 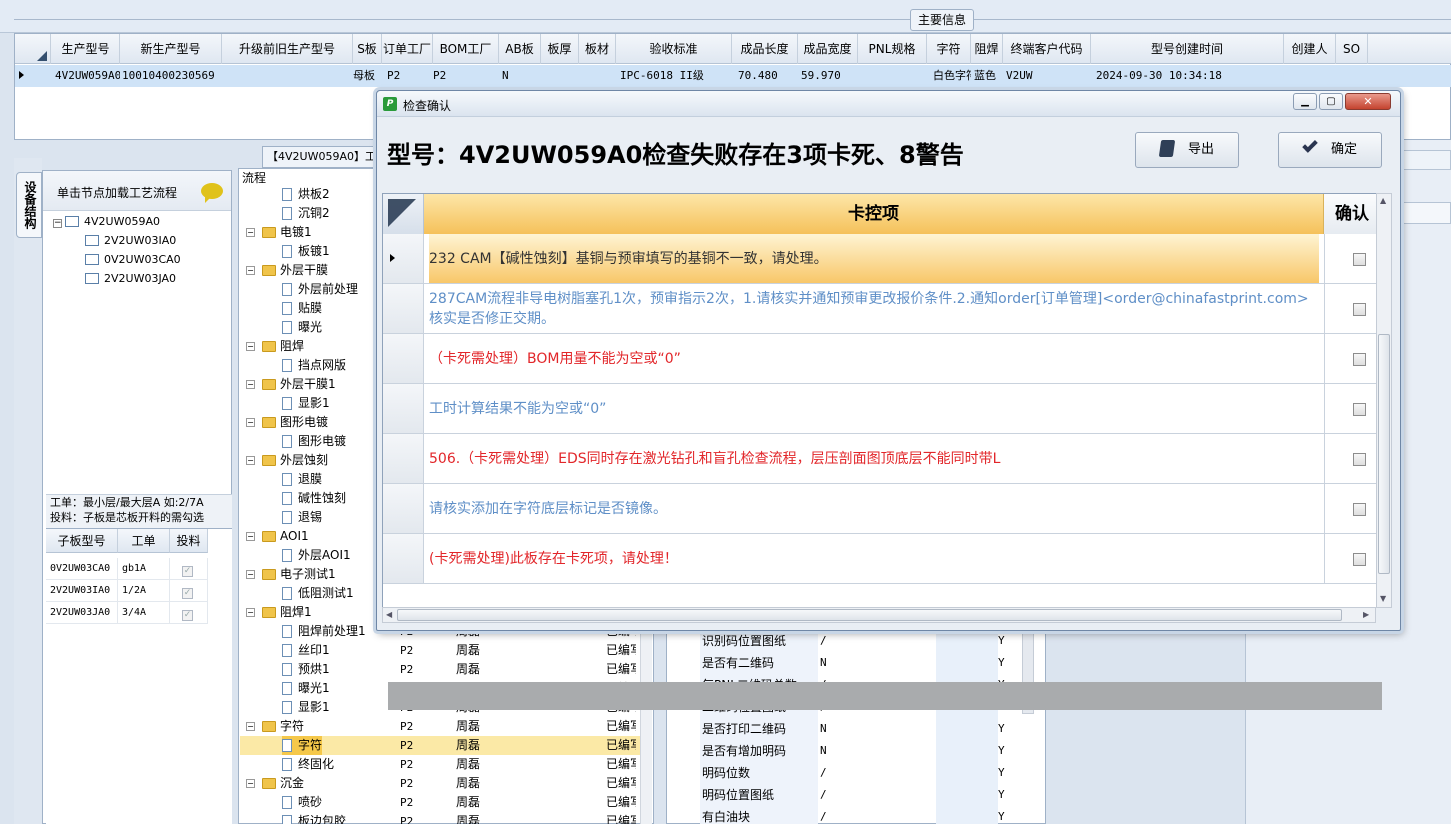 I want to click on col-header: 终端客户代码, so click(x=1047, y=49).